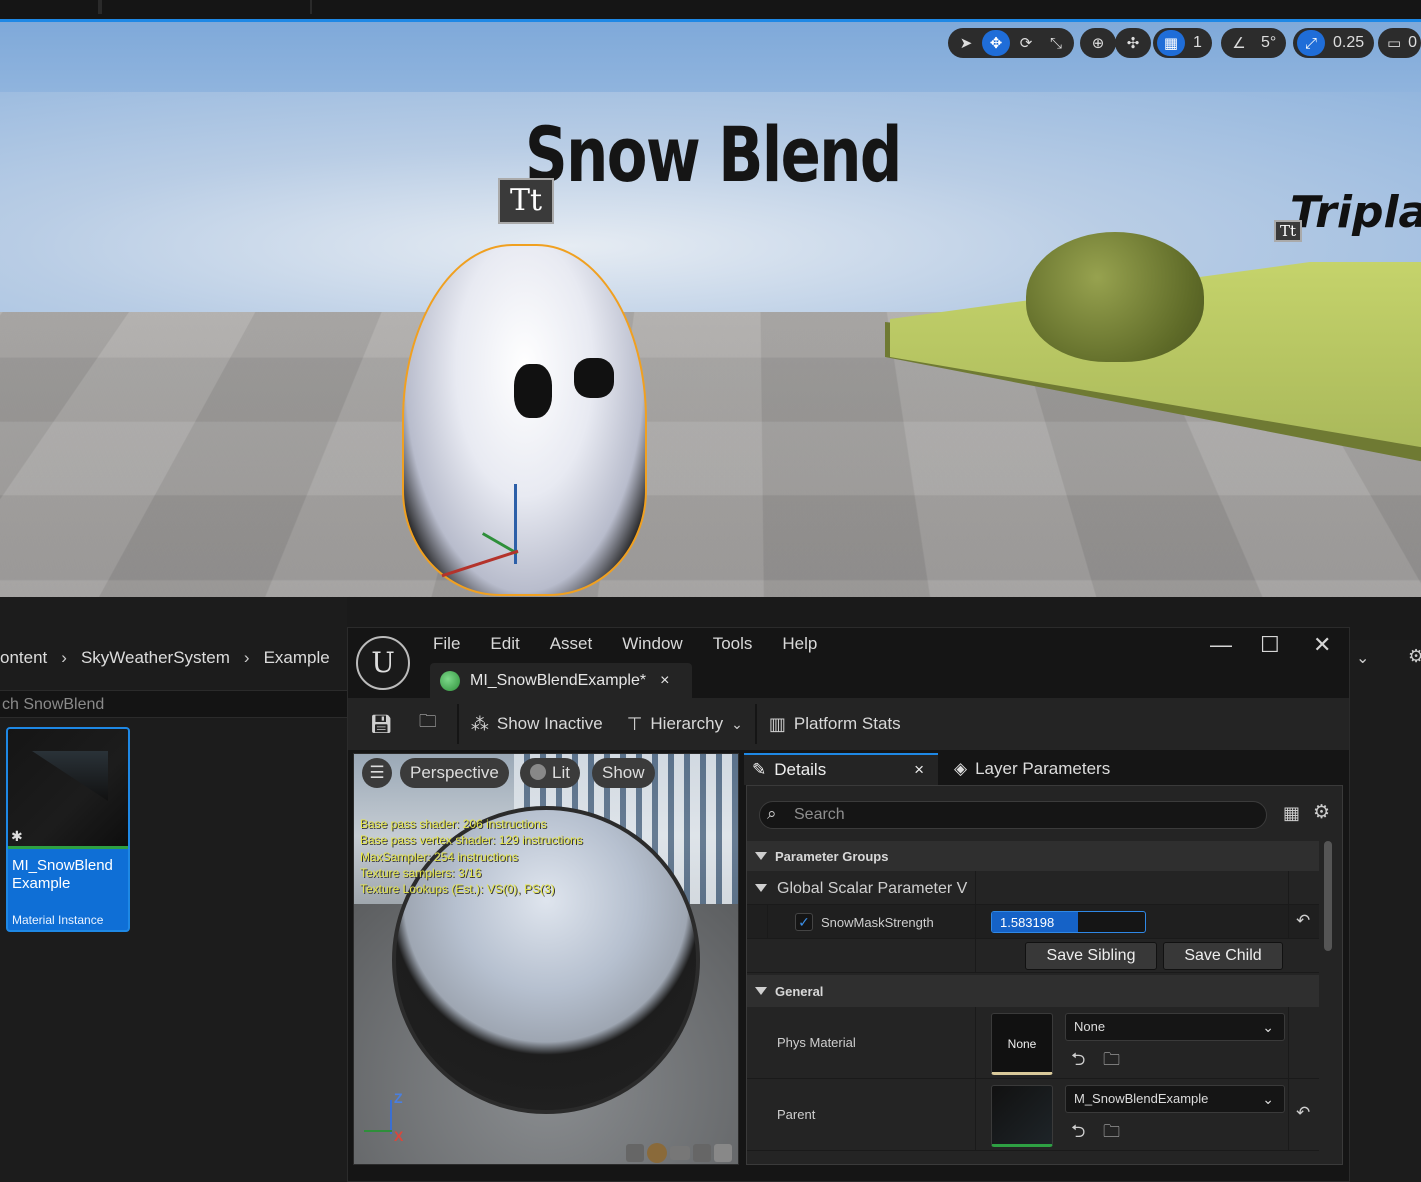  Describe the element at coordinates (759, 770) in the screenshot. I see `details-pencil-icon: ✎` at that location.